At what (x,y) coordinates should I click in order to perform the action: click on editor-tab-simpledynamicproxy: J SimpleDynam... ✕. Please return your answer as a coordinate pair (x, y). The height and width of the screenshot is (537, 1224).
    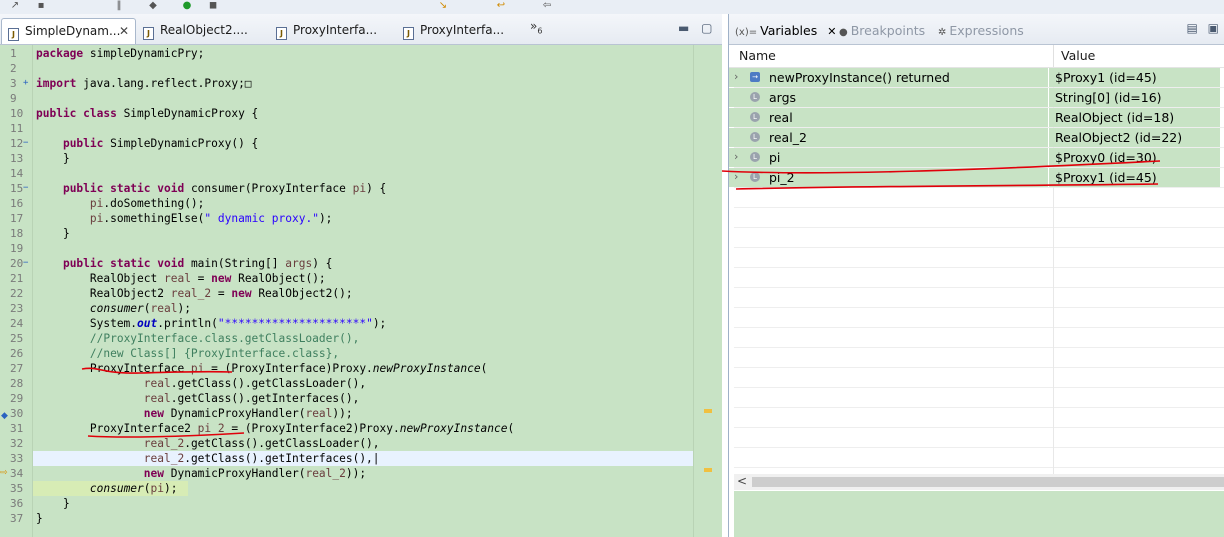
    Looking at the image, I should click on (68, 31).